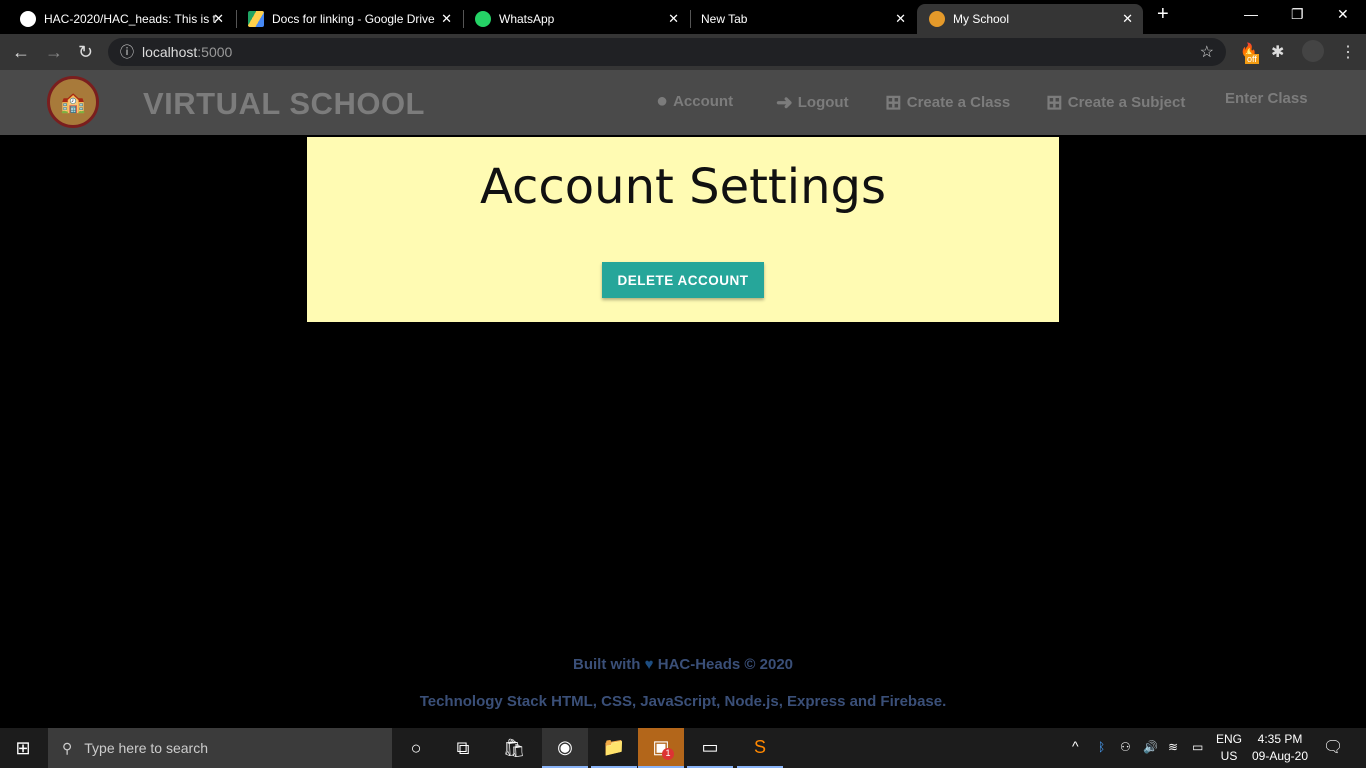  Describe the element at coordinates (1207, 52) in the screenshot. I see `star-icon: ☆` at that location.